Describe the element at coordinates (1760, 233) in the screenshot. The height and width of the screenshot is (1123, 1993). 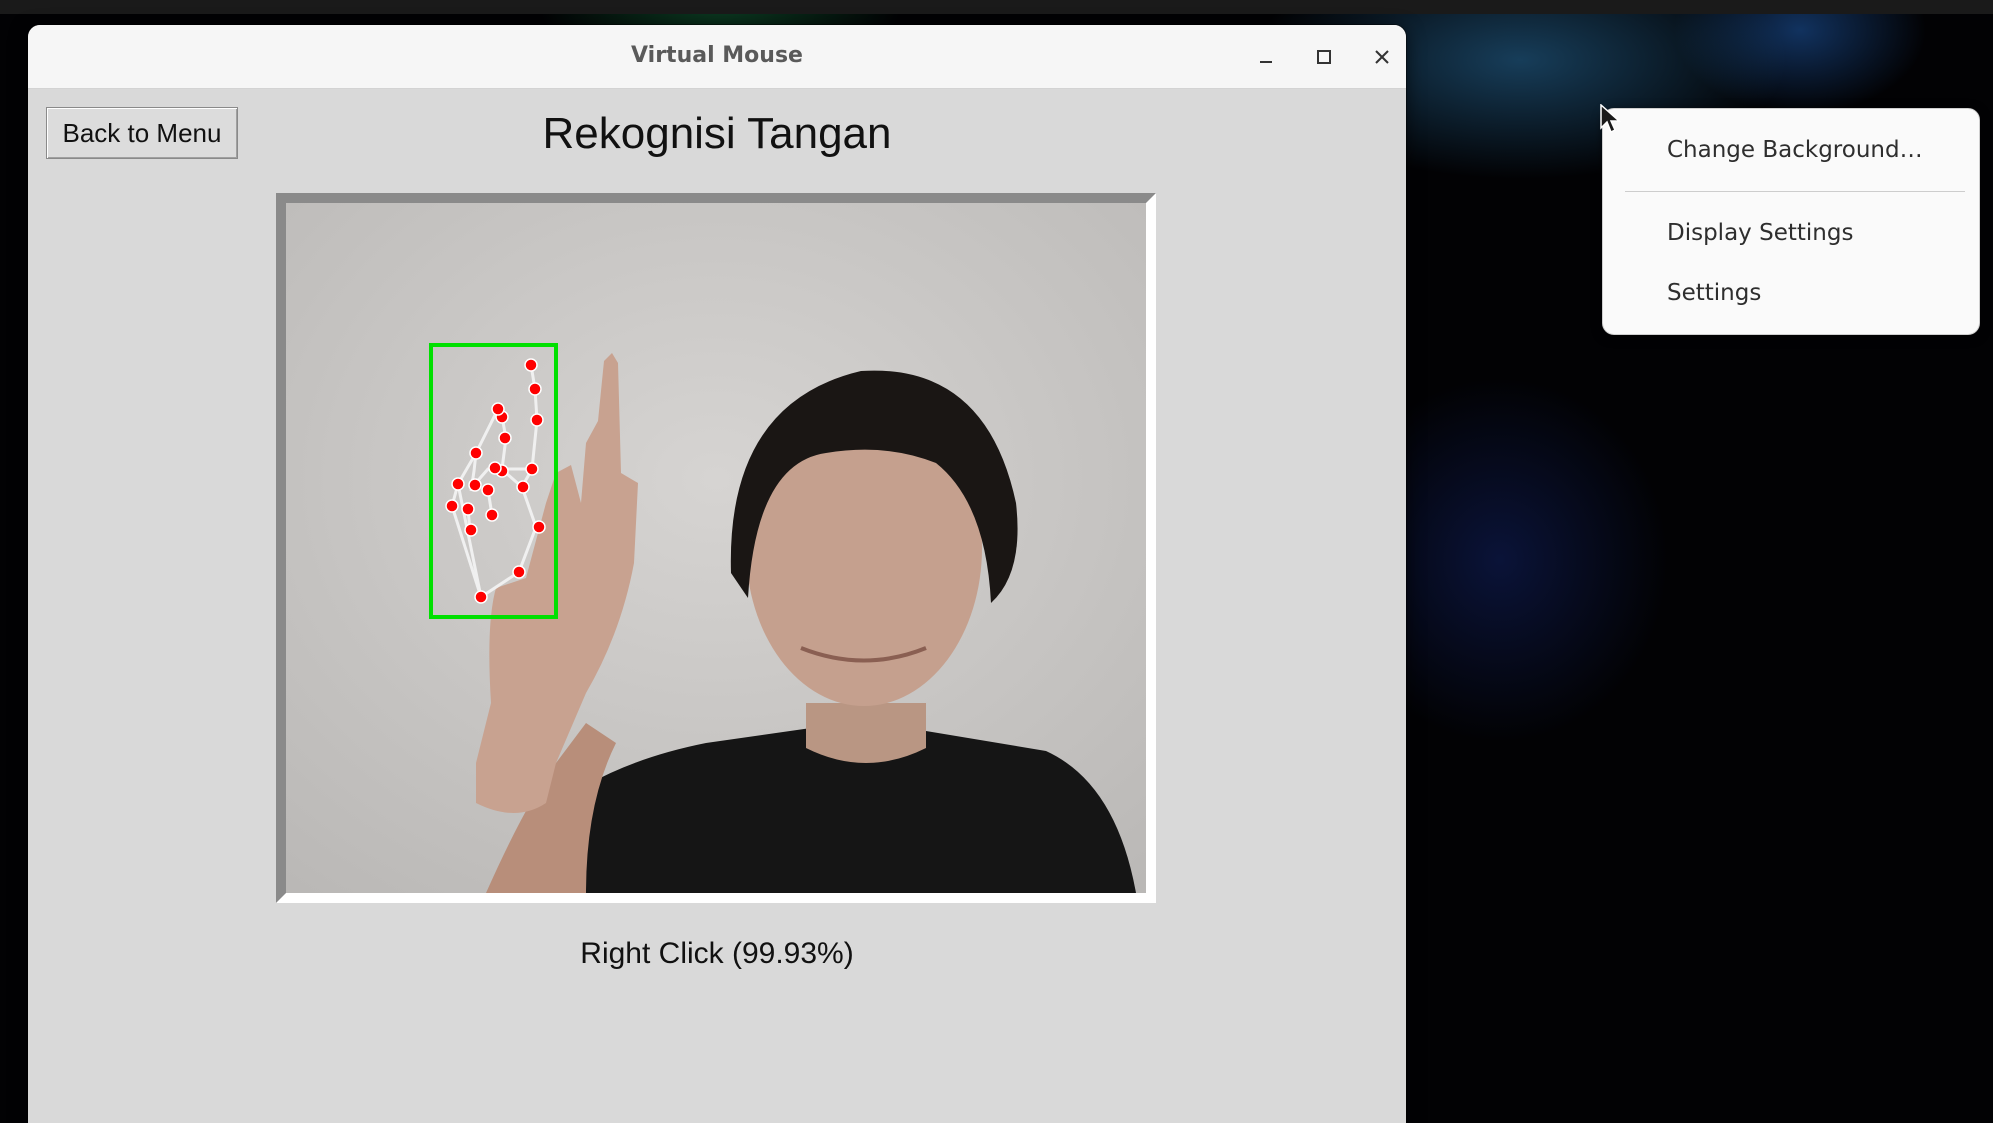
I see `menu-item-display-settings: Display Settings` at that location.